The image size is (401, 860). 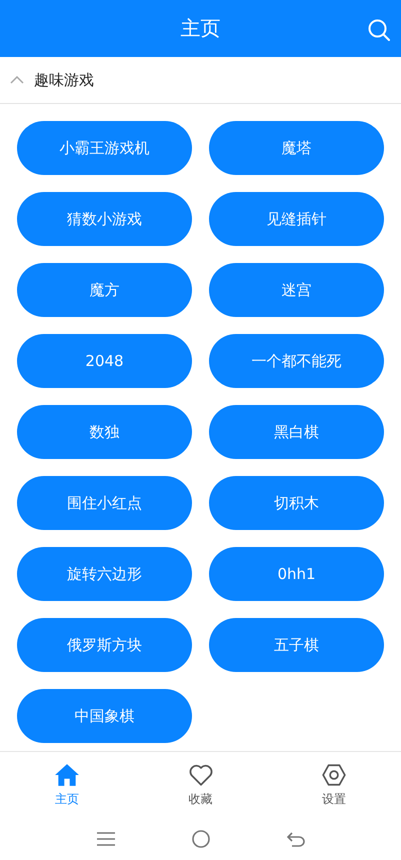 I want to click on game-button: 小霸王游戏机, so click(x=104, y=148).